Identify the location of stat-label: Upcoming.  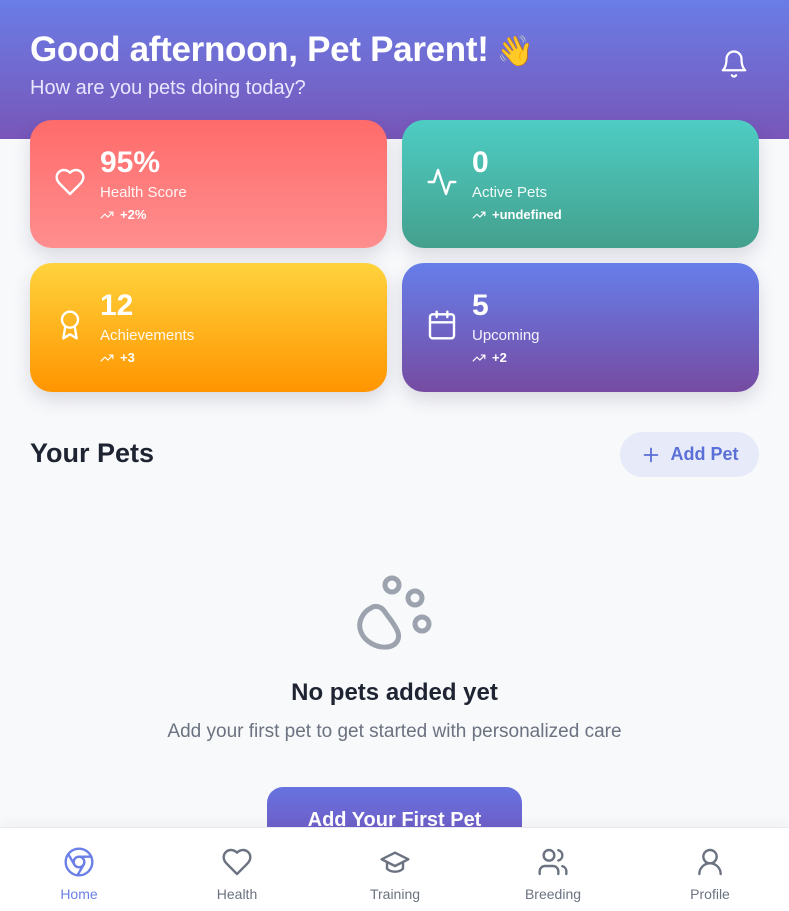
(506, 335).